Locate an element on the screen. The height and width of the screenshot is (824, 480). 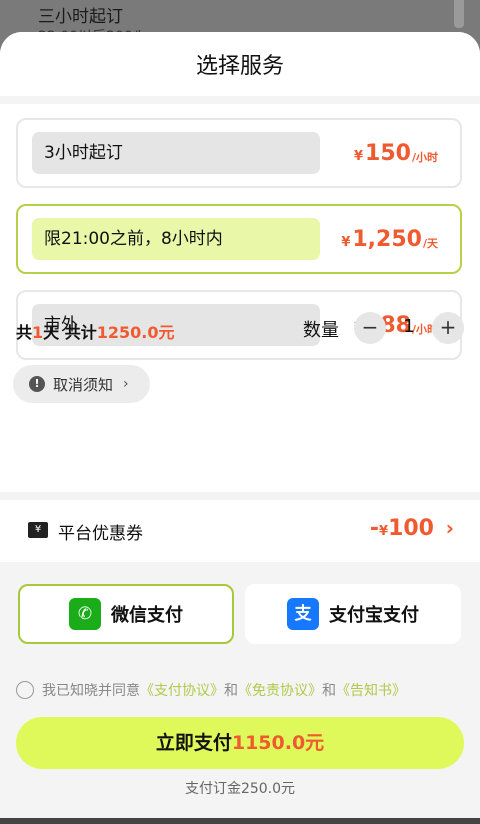
system-nav-bar is located at coordinates (240, 821).